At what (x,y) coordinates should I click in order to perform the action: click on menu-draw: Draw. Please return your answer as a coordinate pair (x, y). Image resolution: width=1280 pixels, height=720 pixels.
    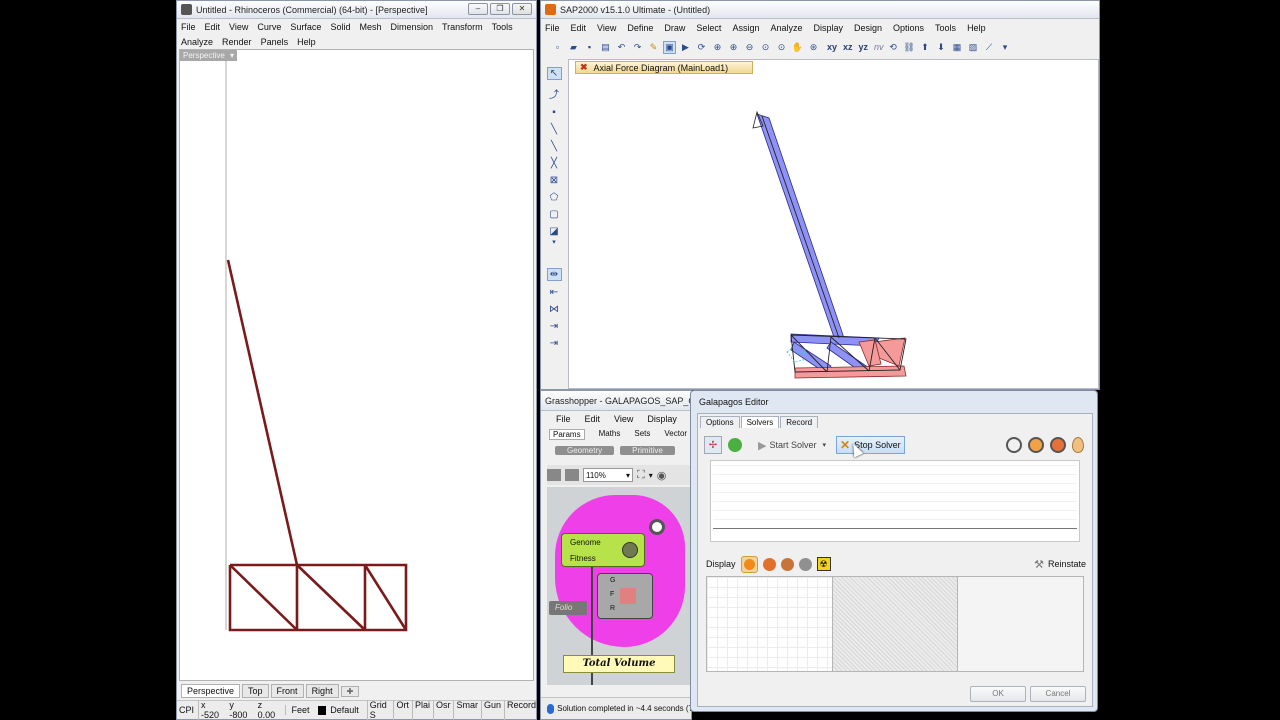
    Looking at the image, I should click on (674, 28).